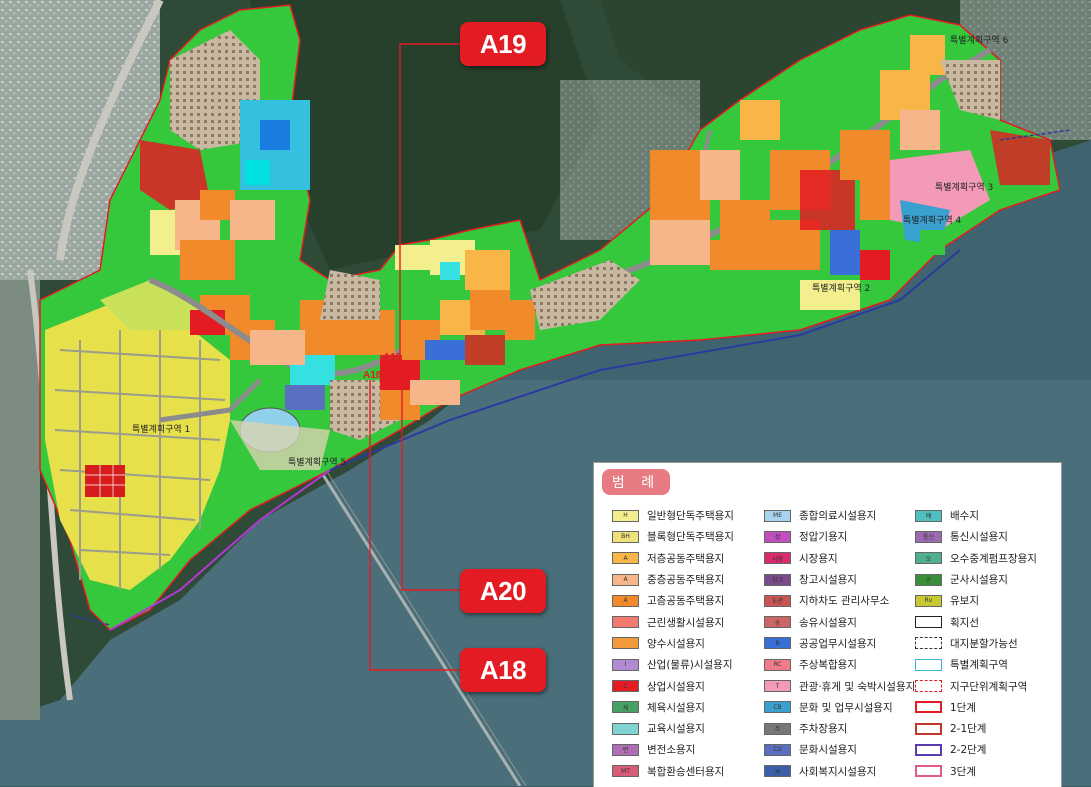 The height and width of the screenshot is (787, 1091). I want to click on legend-swatch: 변, so click(625, 749).